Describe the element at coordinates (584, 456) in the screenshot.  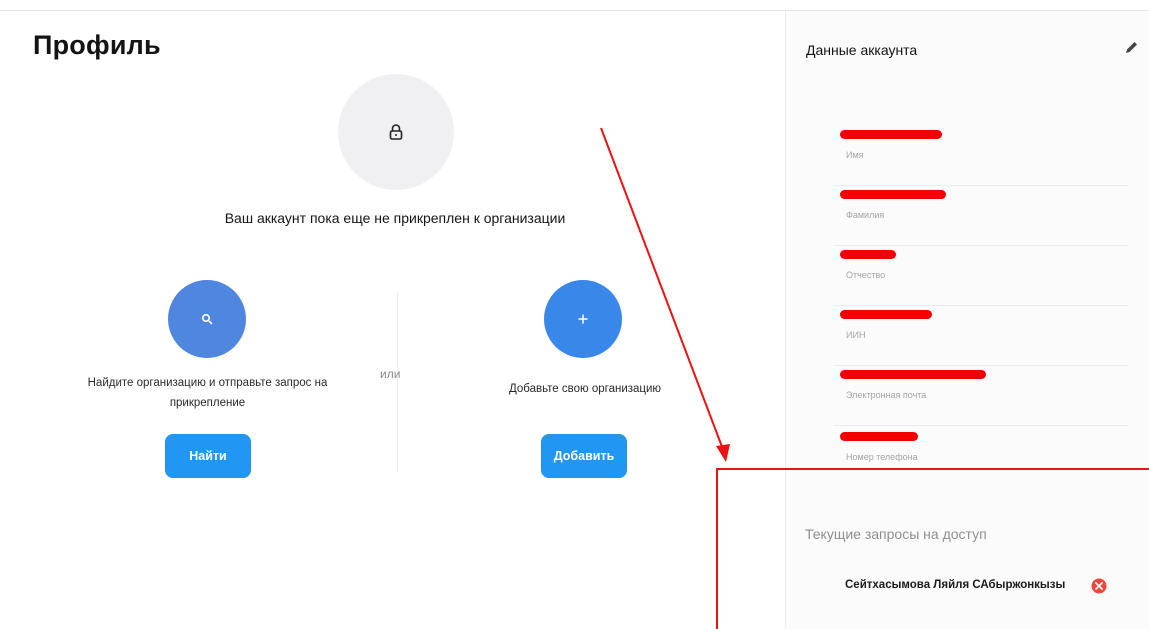
I see `add-button: Добавить` at that location.